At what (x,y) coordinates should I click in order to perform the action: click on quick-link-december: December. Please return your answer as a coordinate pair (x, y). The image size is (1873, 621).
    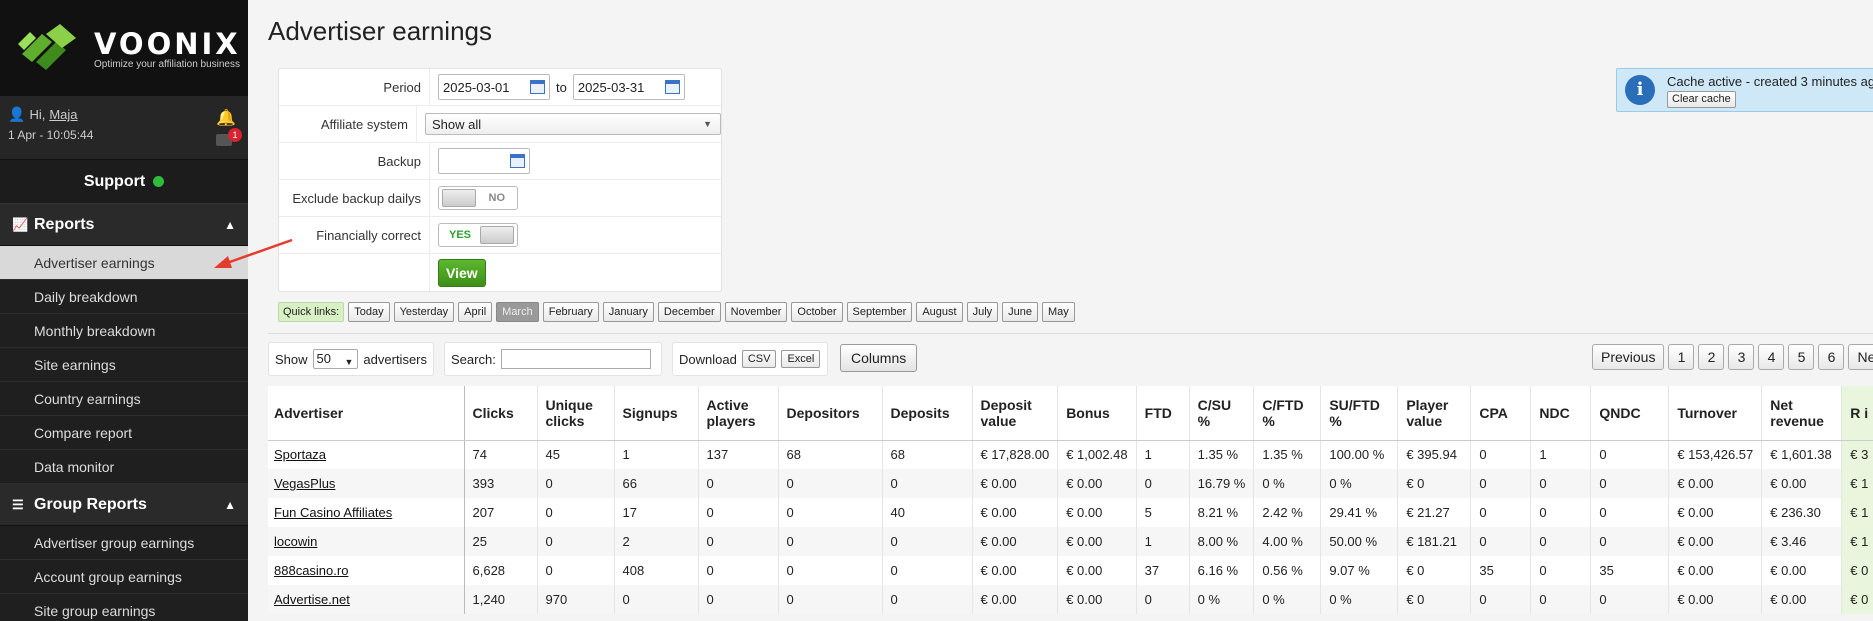
    Looking at the image, I should click on (689, 312).